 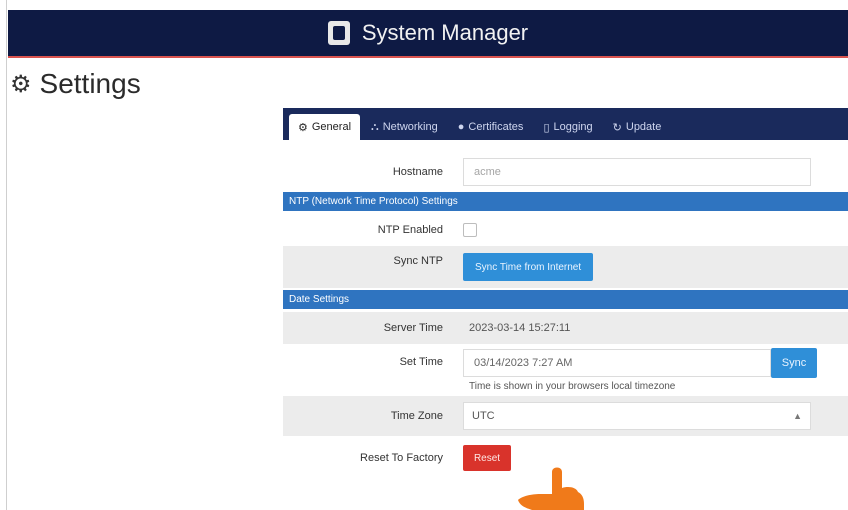 I want to click on chevron-down-icon: ▲, so click(x=797, y=416).